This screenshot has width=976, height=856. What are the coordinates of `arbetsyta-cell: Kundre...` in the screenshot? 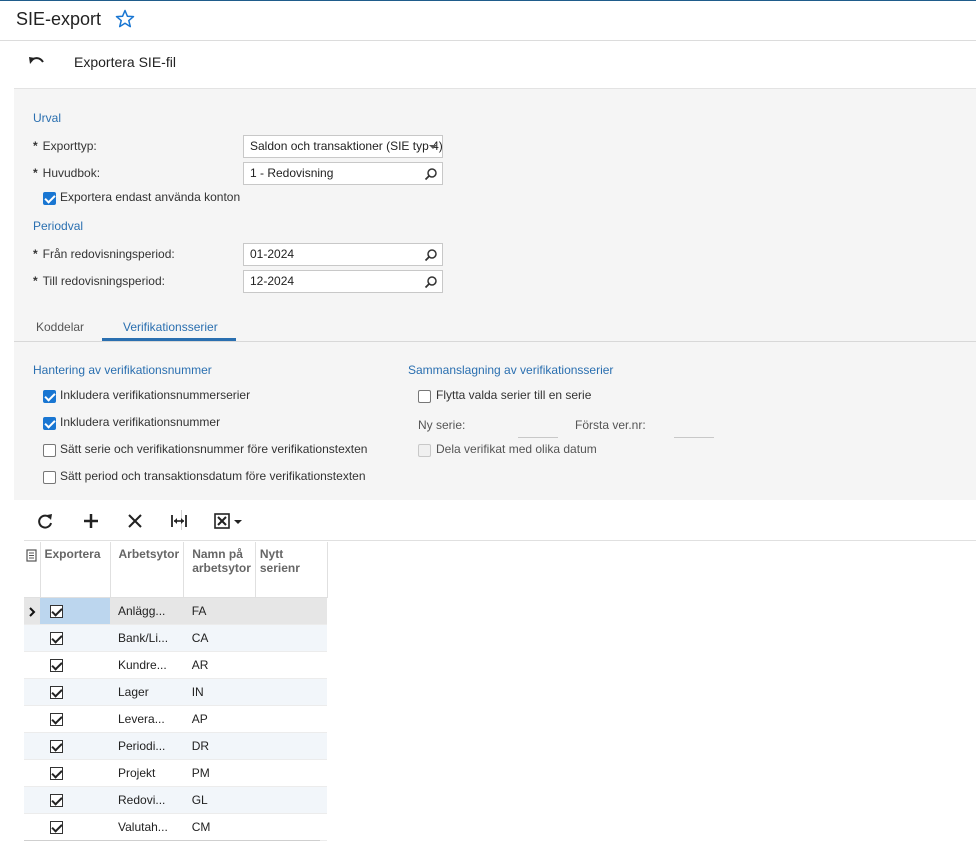 It's located at (147, 665).